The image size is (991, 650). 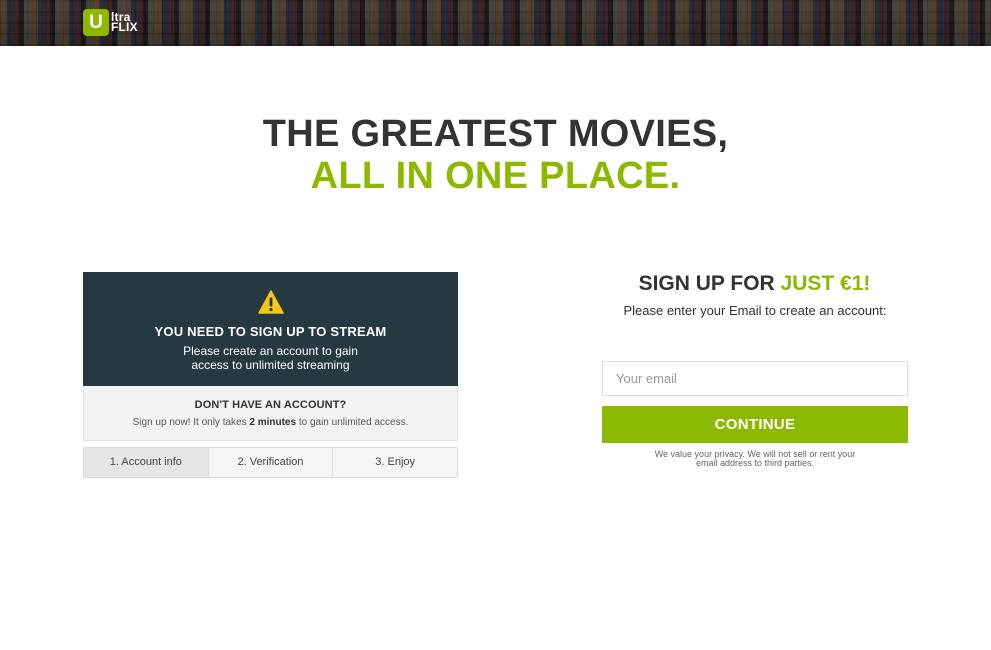 I want to click on no-account-text-bold: 2 minutes, so click(x=273, y=422).